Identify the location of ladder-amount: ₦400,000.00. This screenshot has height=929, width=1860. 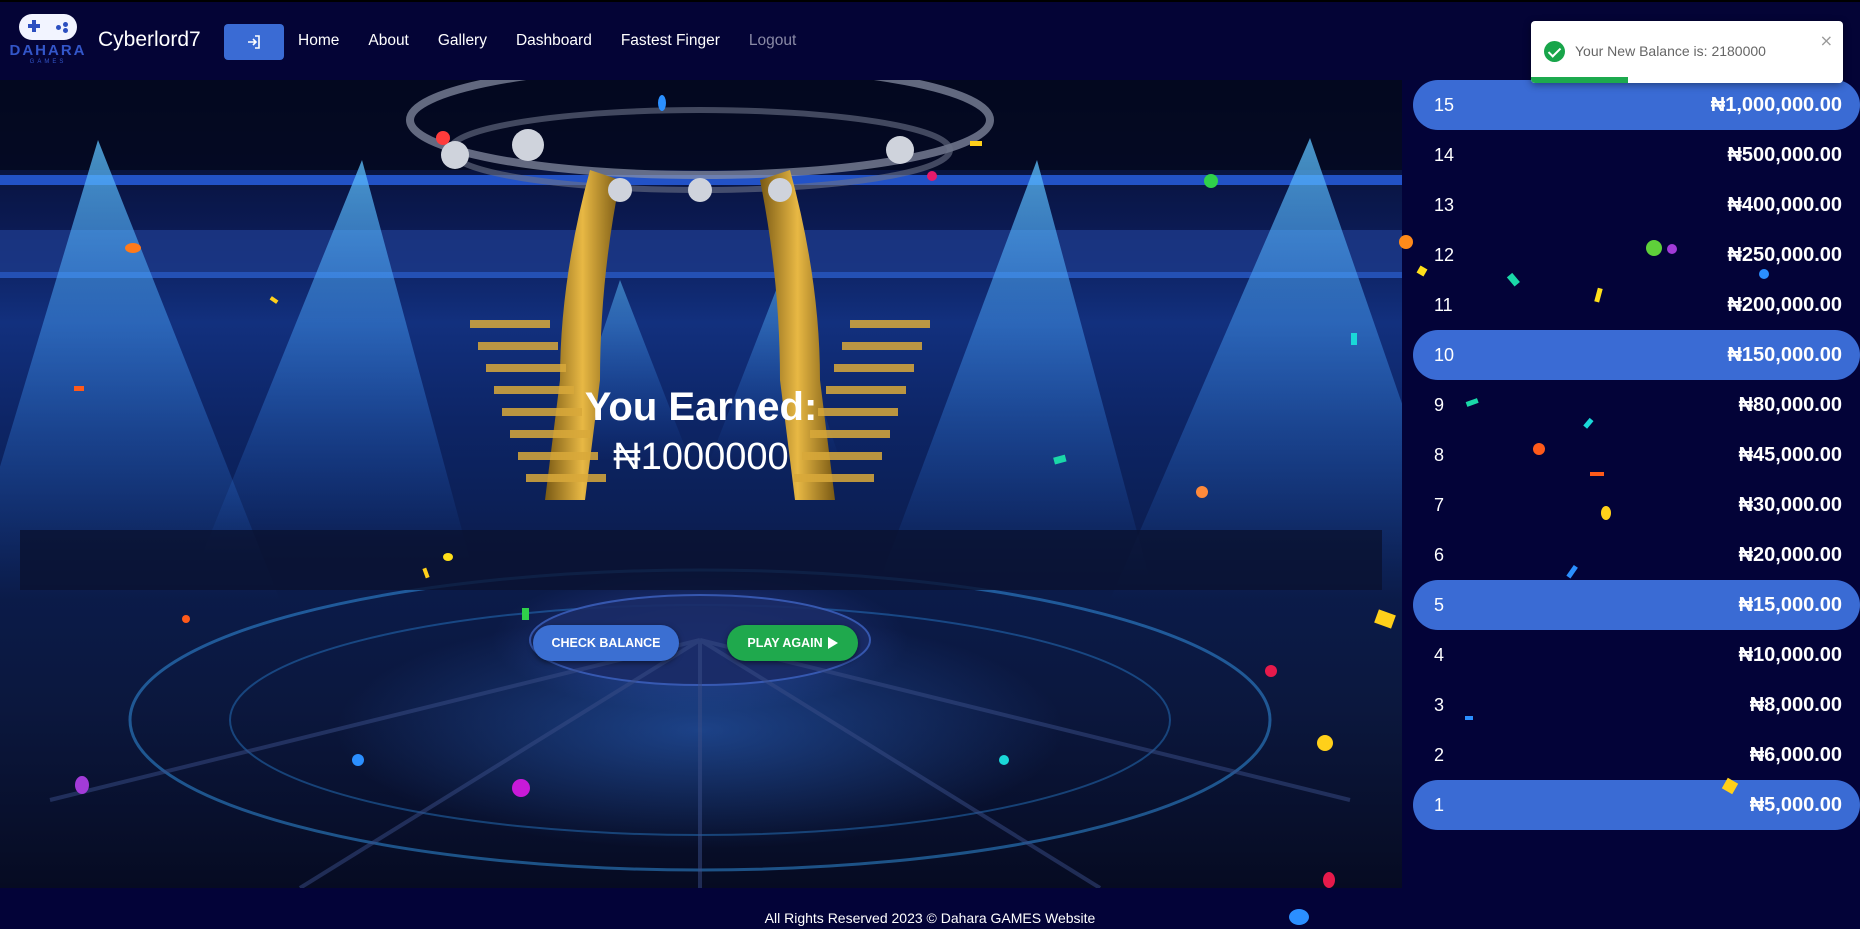
(1784, 204).